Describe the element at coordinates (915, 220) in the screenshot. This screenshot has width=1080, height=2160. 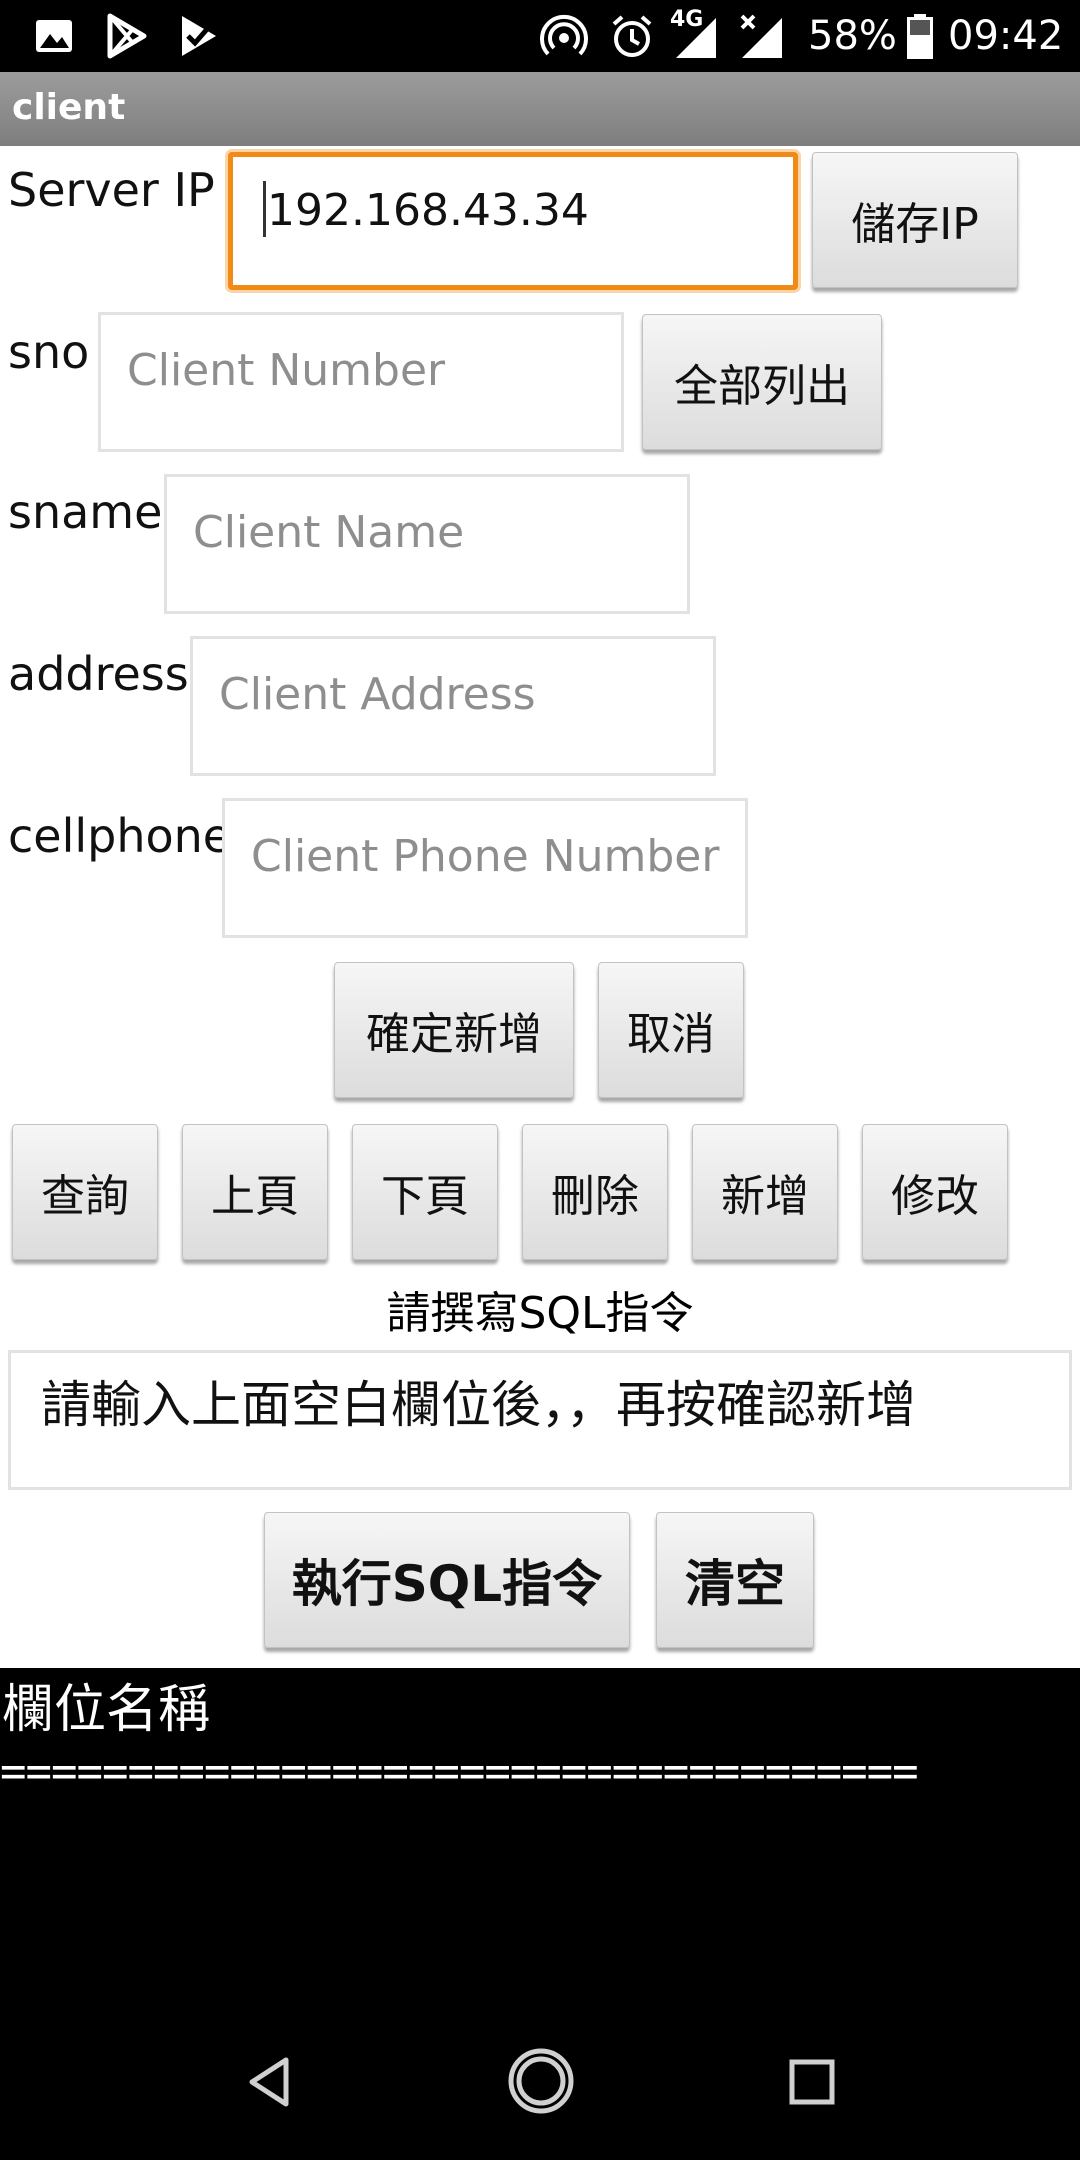
I see `save-ip-button: 儲存IP` at that location.